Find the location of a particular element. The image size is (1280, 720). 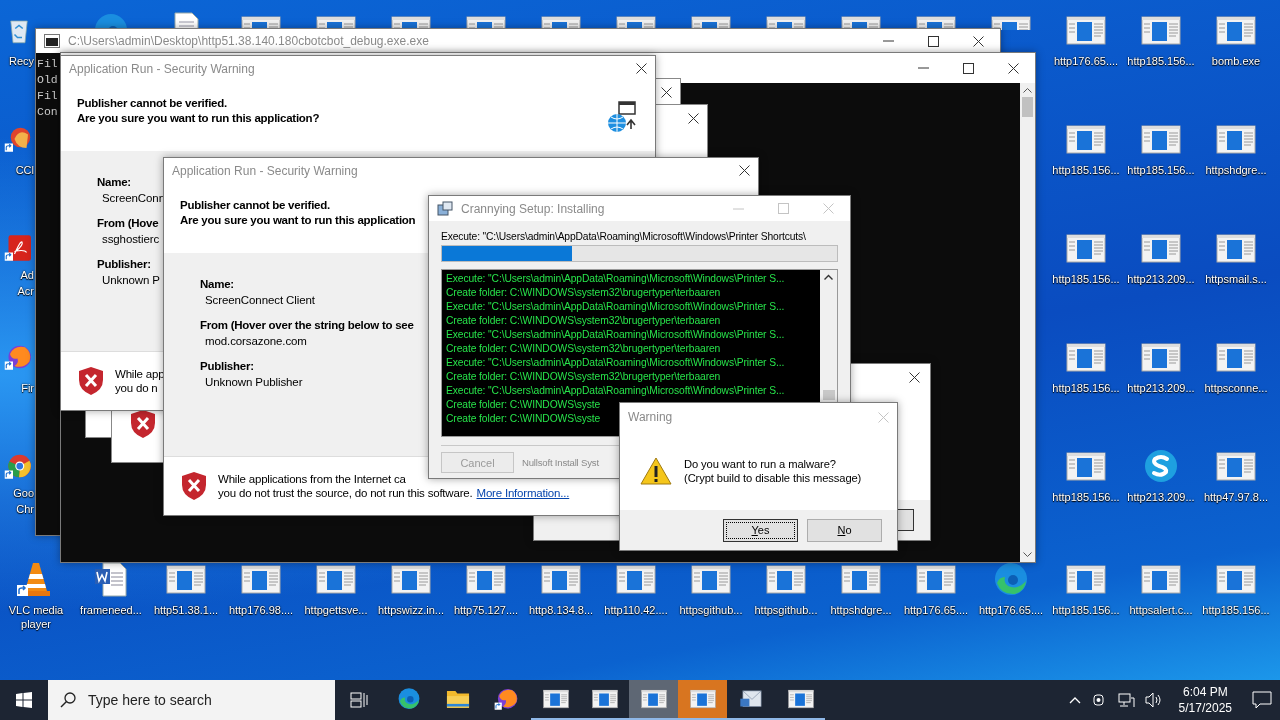

branding-text: Nullsoft Install Syst is located at coordinates (560, 462).